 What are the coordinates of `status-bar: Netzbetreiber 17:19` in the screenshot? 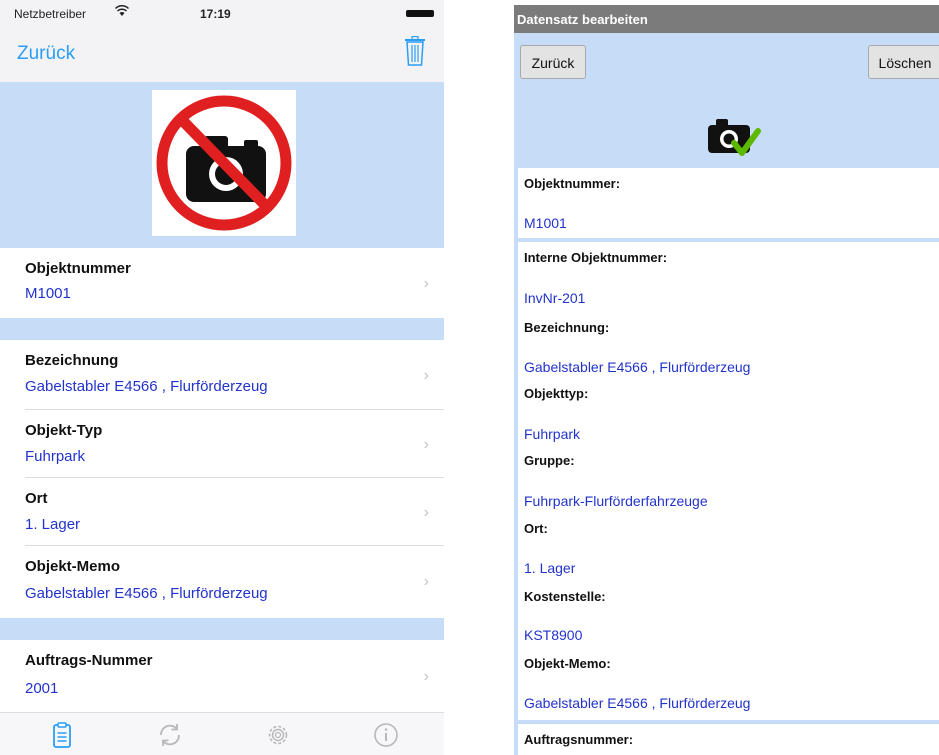 It's located at (222, 13).